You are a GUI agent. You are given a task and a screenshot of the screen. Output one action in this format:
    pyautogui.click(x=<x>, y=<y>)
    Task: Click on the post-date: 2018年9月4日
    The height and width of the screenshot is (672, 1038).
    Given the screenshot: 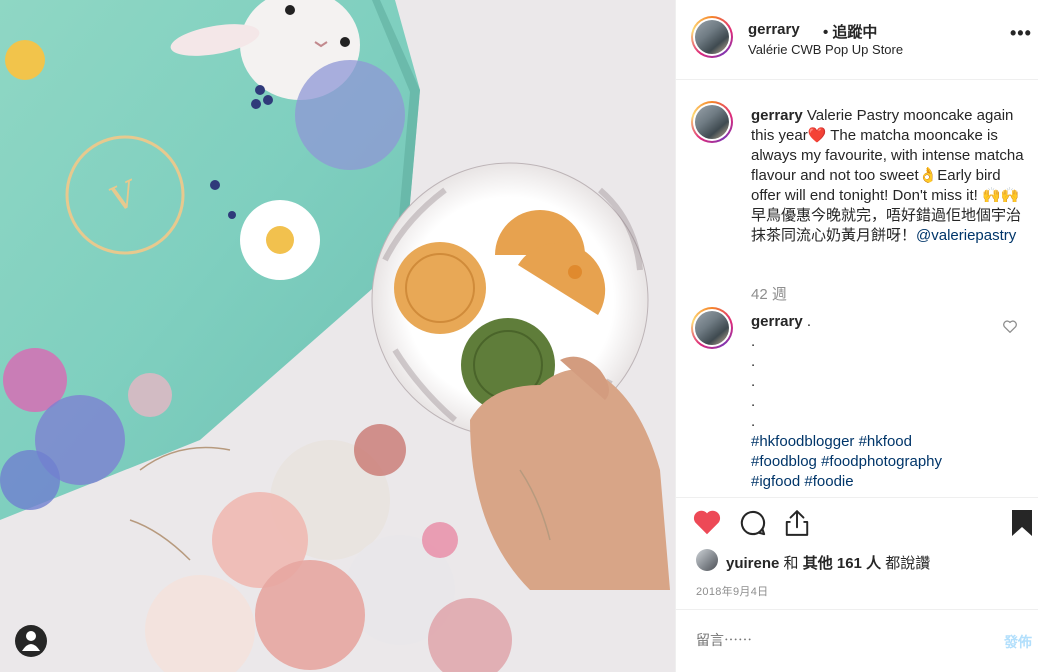 What is the action you would take?
    pyautogui.click(x=732, y=591)
    